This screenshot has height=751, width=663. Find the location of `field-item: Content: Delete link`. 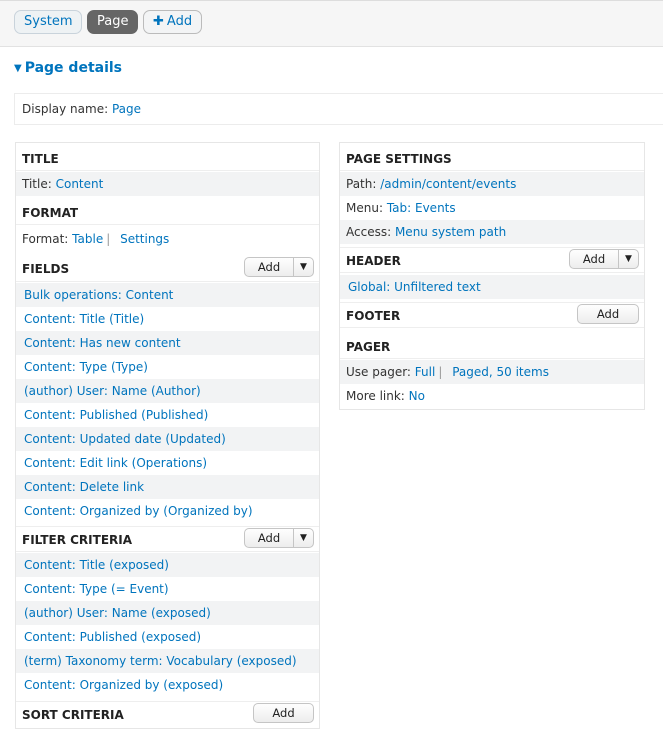

field-item: Content: Delete link is located at coordinates (167, 487).